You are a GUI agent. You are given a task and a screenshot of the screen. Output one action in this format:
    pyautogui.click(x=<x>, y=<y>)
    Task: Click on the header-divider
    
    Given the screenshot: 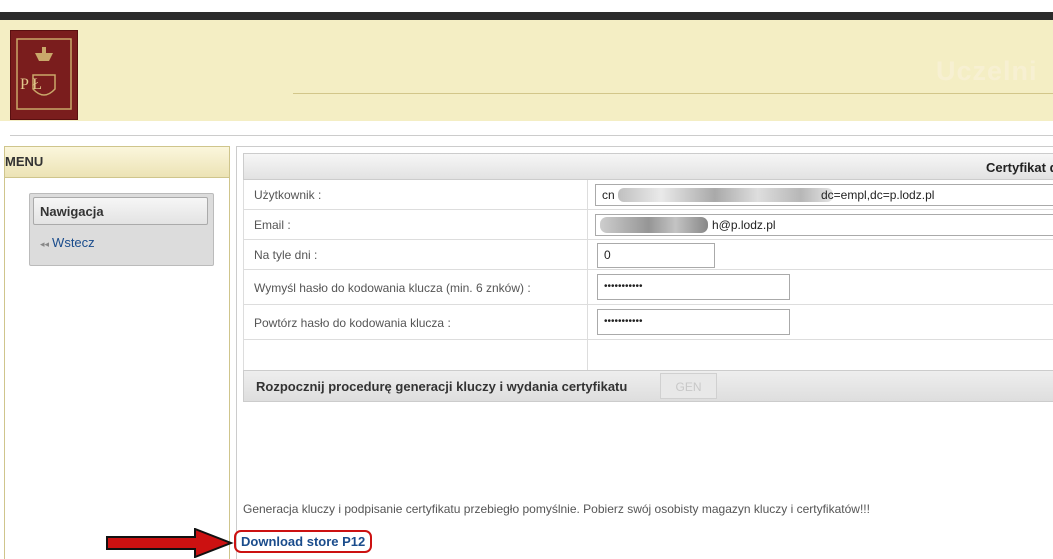 What is the action you would take?
    pyautogui.click(x=673, y=93)
    